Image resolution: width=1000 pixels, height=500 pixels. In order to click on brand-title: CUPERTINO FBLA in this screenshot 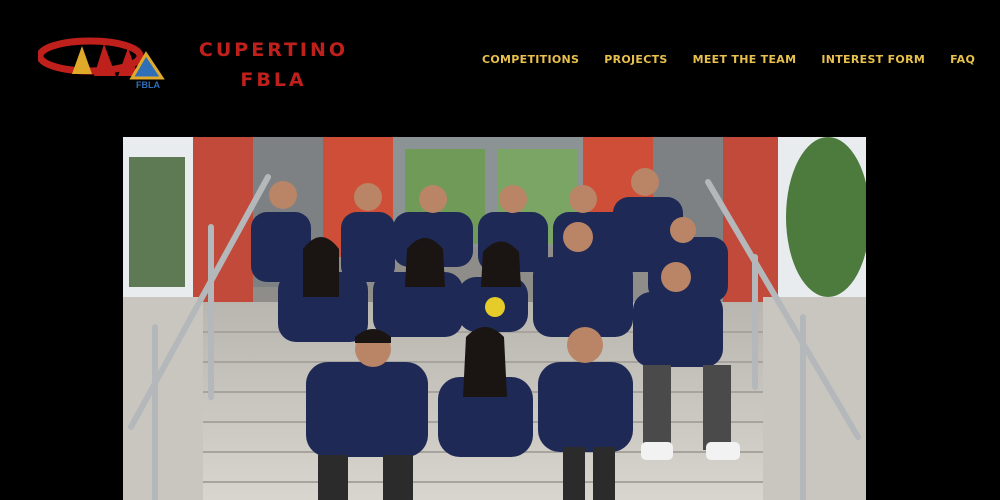, I will do `click(273, 65)`.